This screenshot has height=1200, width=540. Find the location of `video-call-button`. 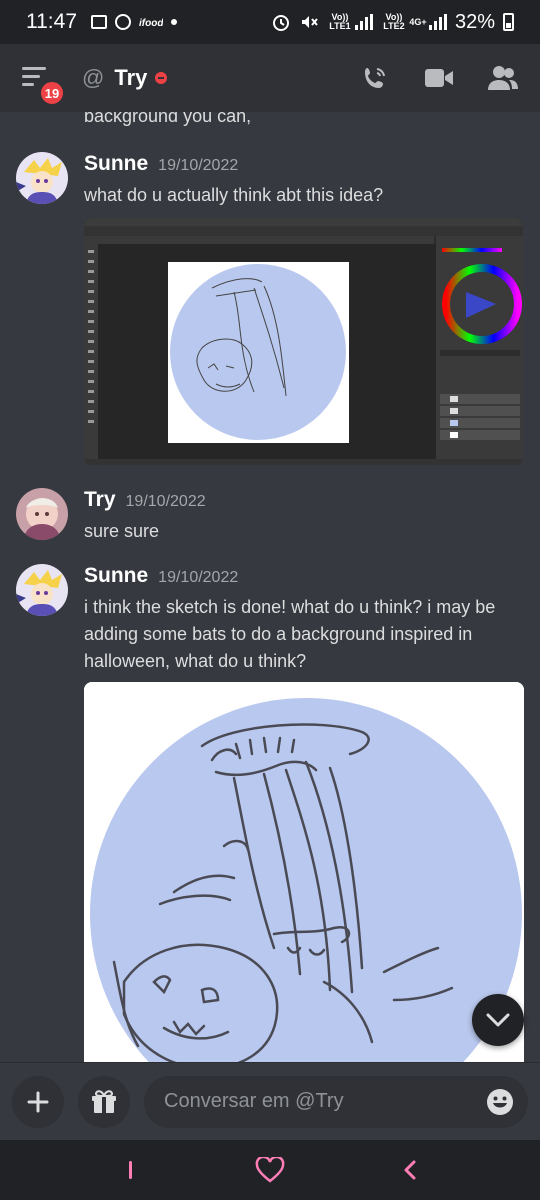

video-call-button is located at coordinates (439, 78).